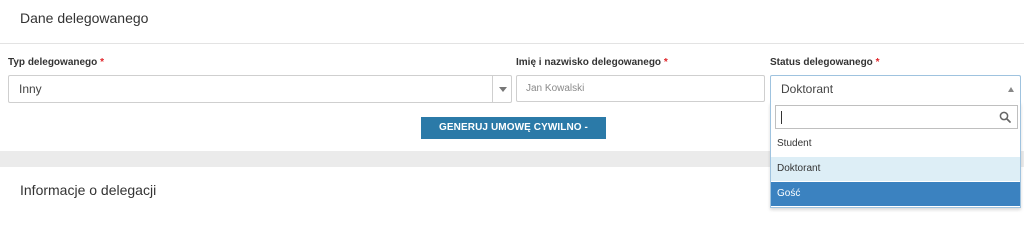 The height and width of the screenshot is (240, 1024). What do you see at coordinates (895, 144) in the screenshot?
I see `status-option-student: Student` at bounding box center [895, 144].